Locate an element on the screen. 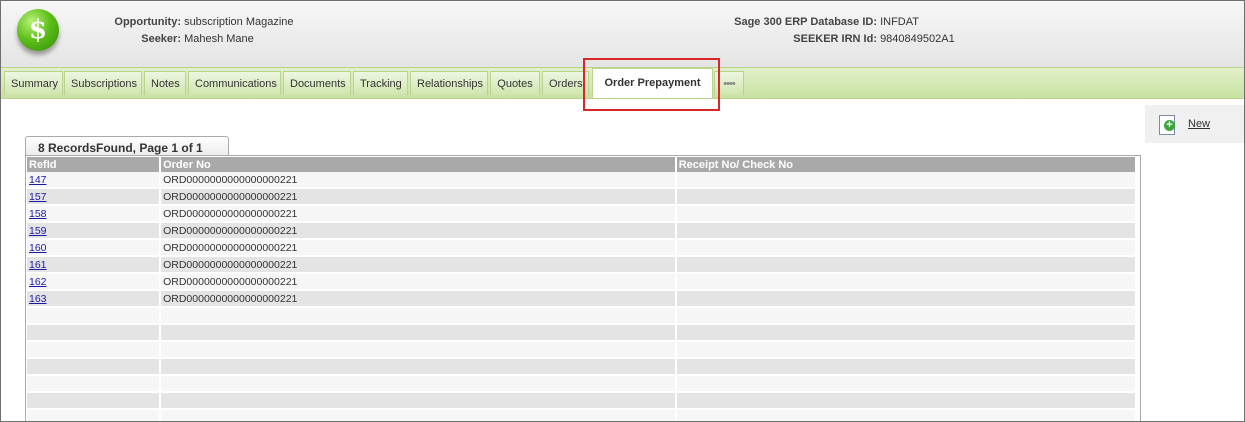  column-header-receipt-no: Receipt No/ Check No is located at coordinates (906, 164).